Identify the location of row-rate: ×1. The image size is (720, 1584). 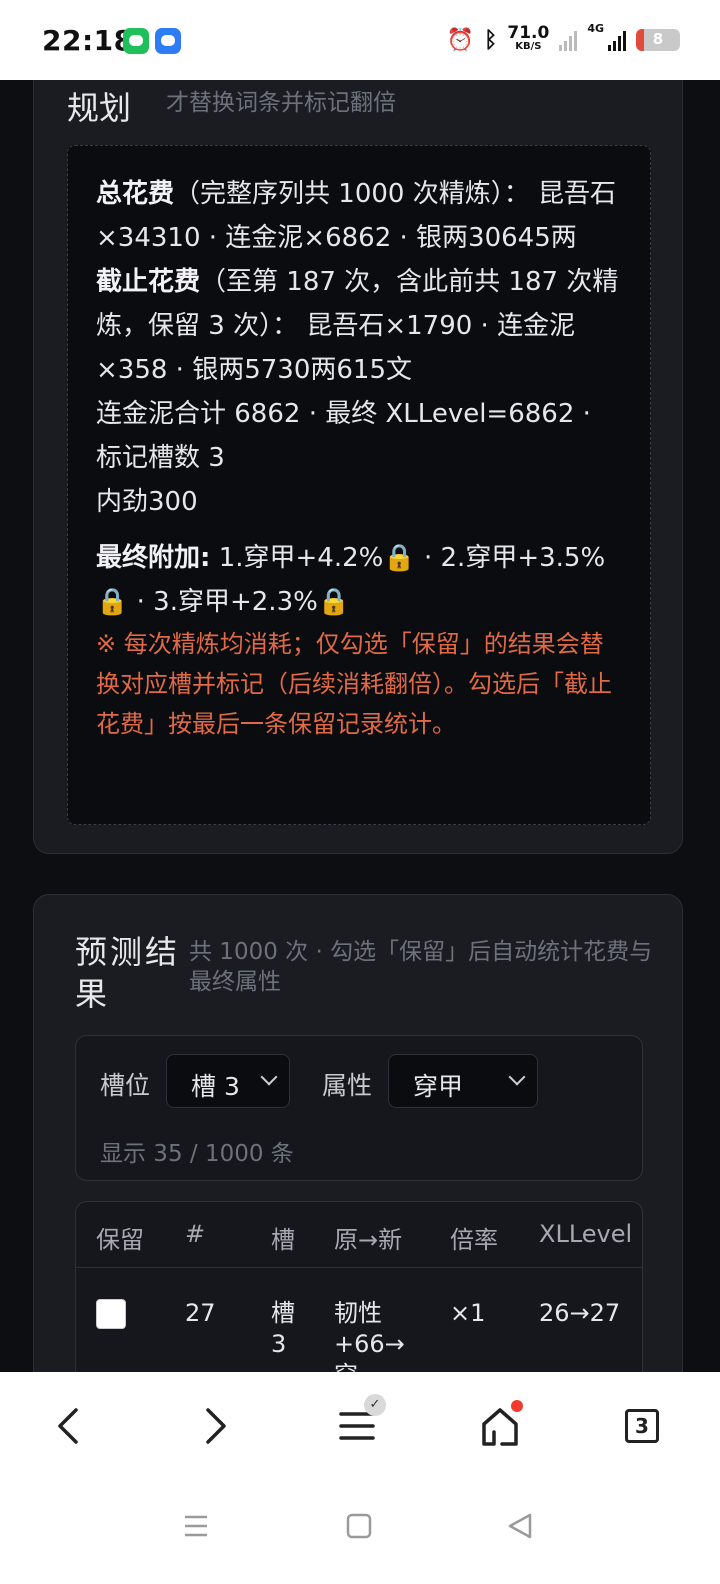
(468, 1313).